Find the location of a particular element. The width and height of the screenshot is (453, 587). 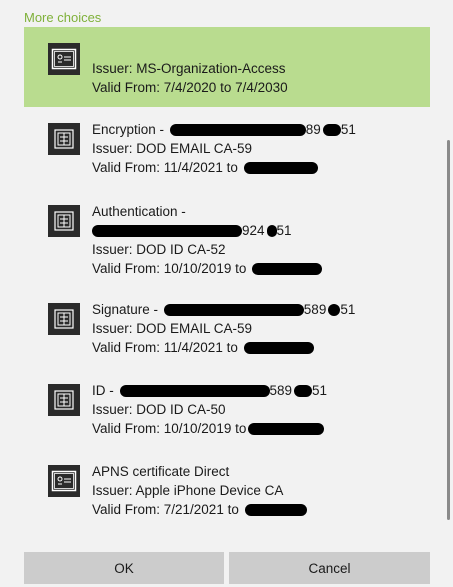

certificate-title: Signature - 589 51 is located at coordinates (257, 309).